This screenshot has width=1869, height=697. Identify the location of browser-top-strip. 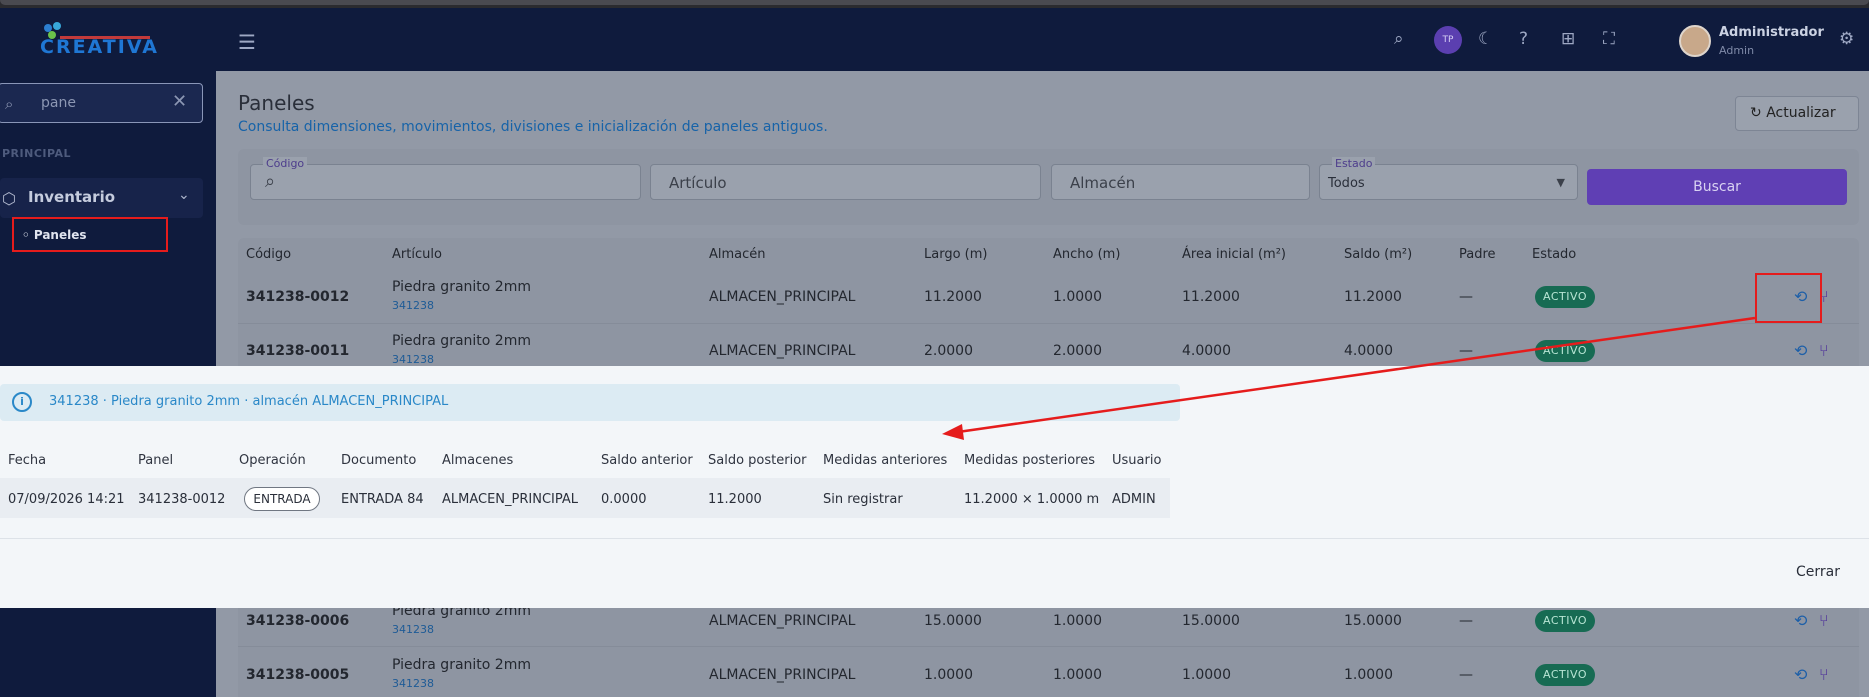
(934, 4).